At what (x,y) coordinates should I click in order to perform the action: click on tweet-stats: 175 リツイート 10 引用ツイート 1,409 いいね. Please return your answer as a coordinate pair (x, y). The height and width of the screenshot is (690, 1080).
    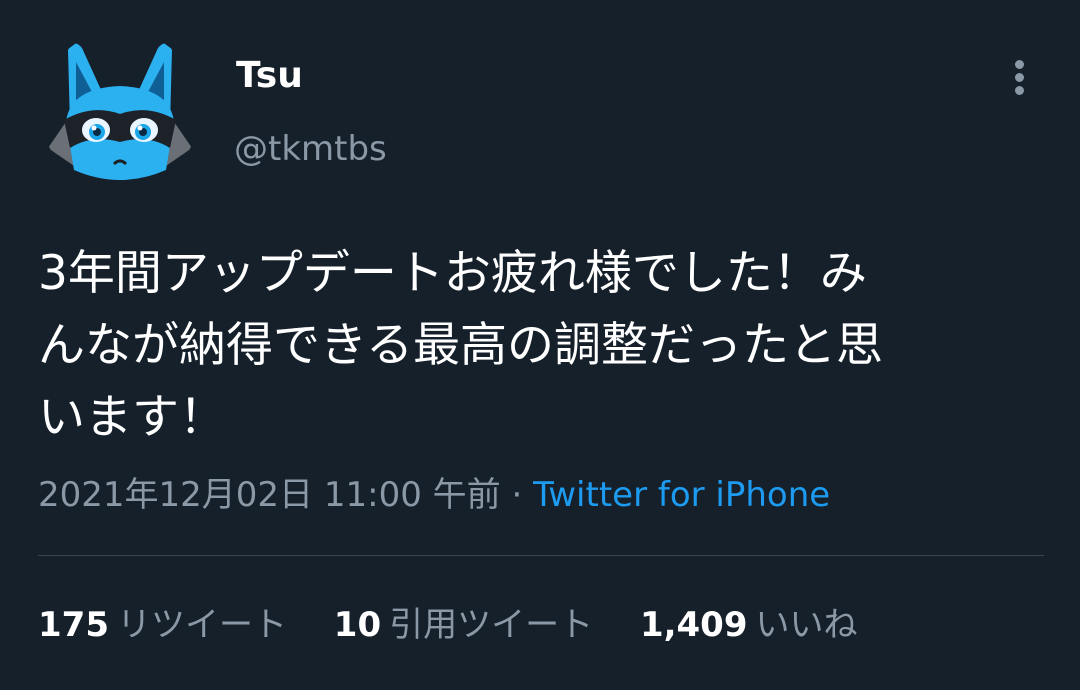
    Looking at the image, I should click on (465, 625).